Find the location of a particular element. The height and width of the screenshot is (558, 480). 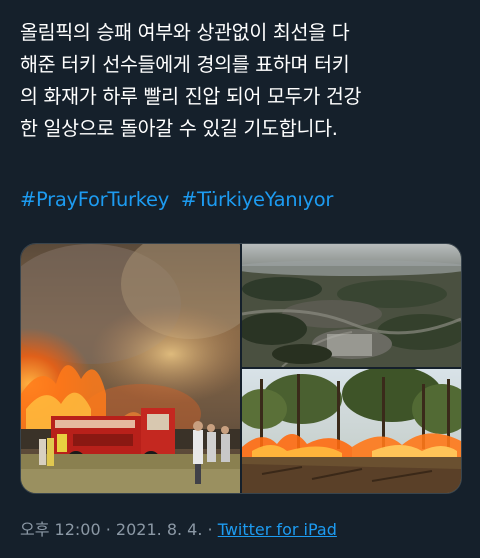

tweet-text-line: 올림픽의 승패 여부와 상관없이 최선을 다 is located at coordinates (185, 32).